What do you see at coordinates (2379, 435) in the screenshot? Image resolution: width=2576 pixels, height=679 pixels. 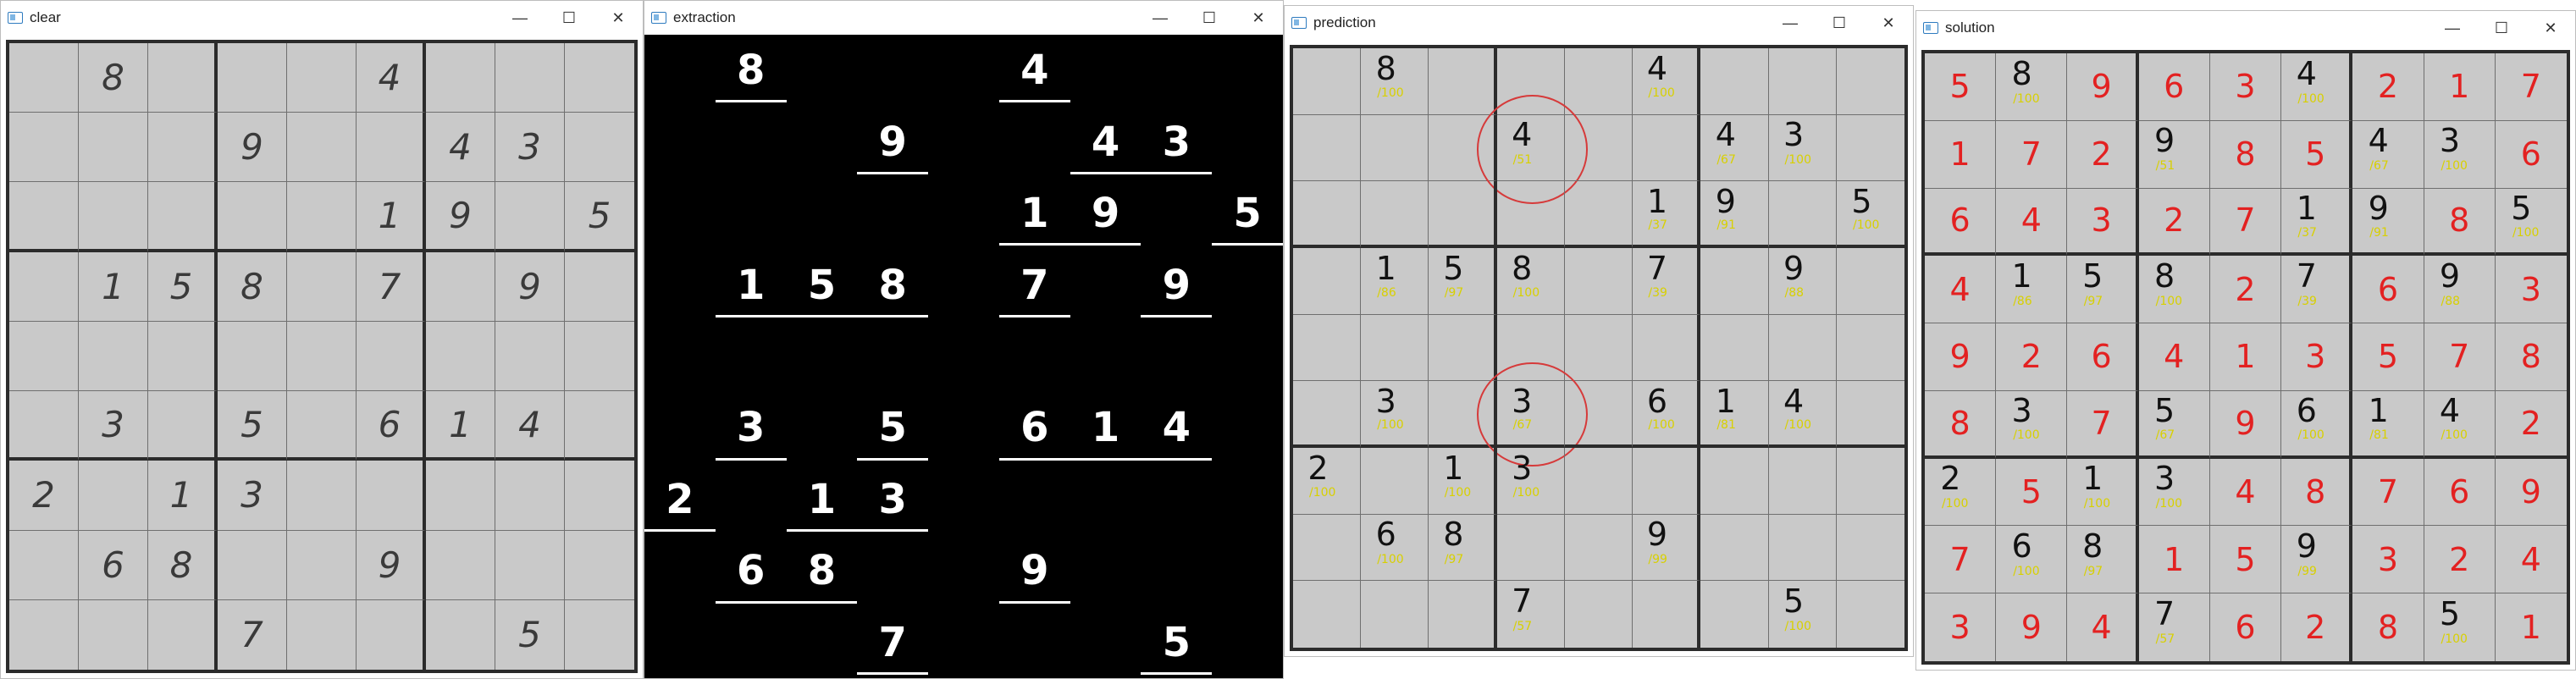 I see `confidence-label: /81` at bounding box center [2379, 435].